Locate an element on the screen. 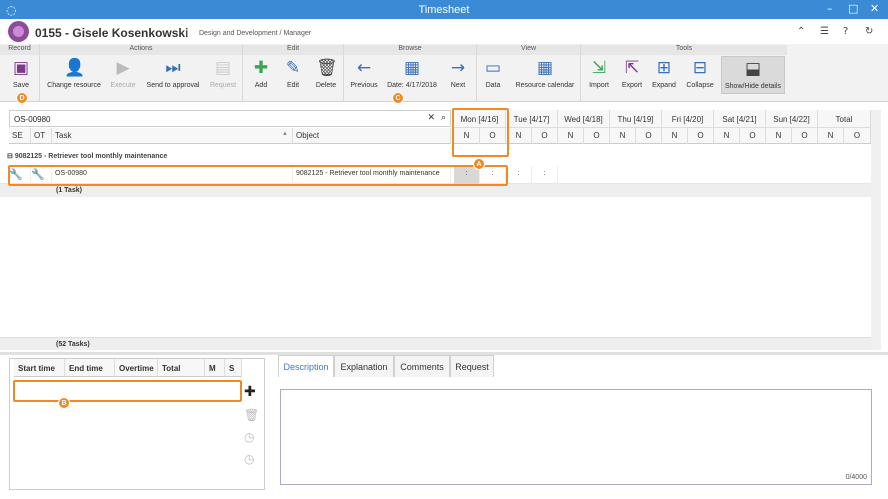 Image resolution: width=888 pixels, height=499 pixels. grand-total-row: (52 Tasks) is located at coordinates (435, 343).